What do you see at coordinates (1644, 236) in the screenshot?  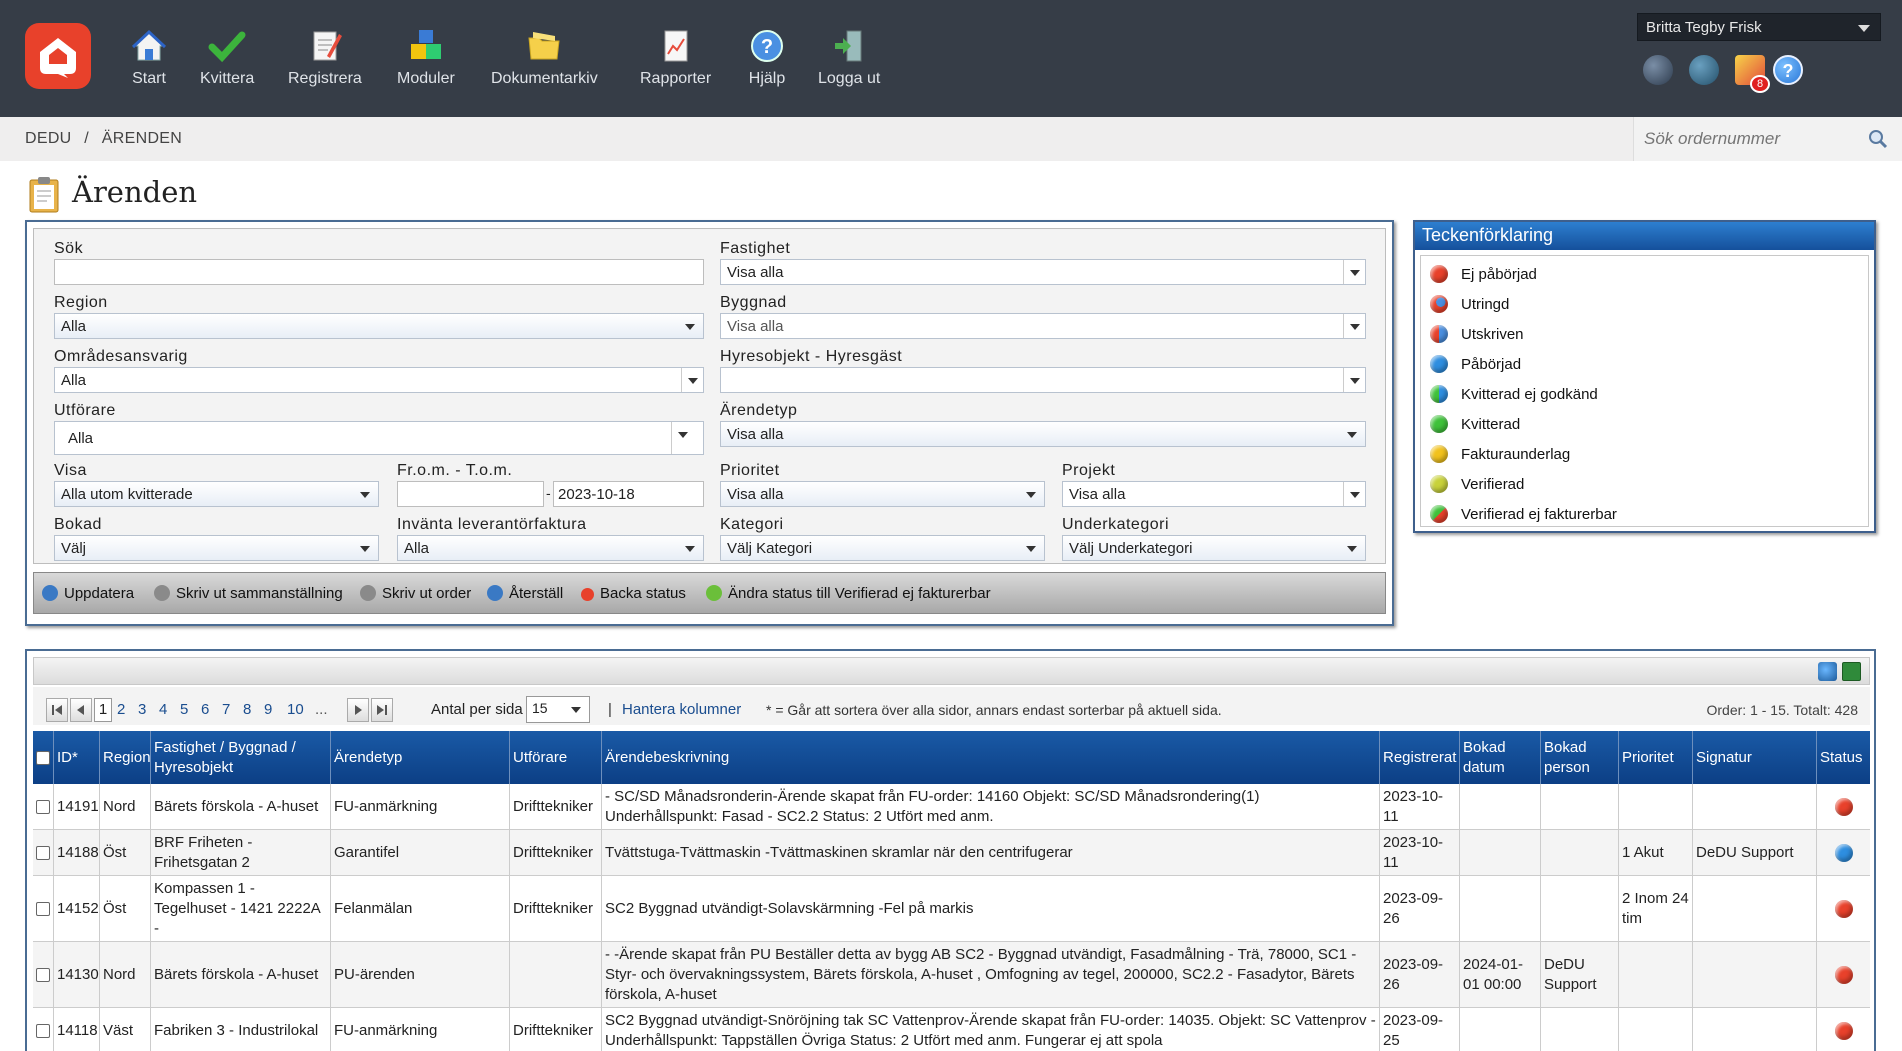 I see `legend-title: Teckenförklaring` at bounding box center [1644, 236].